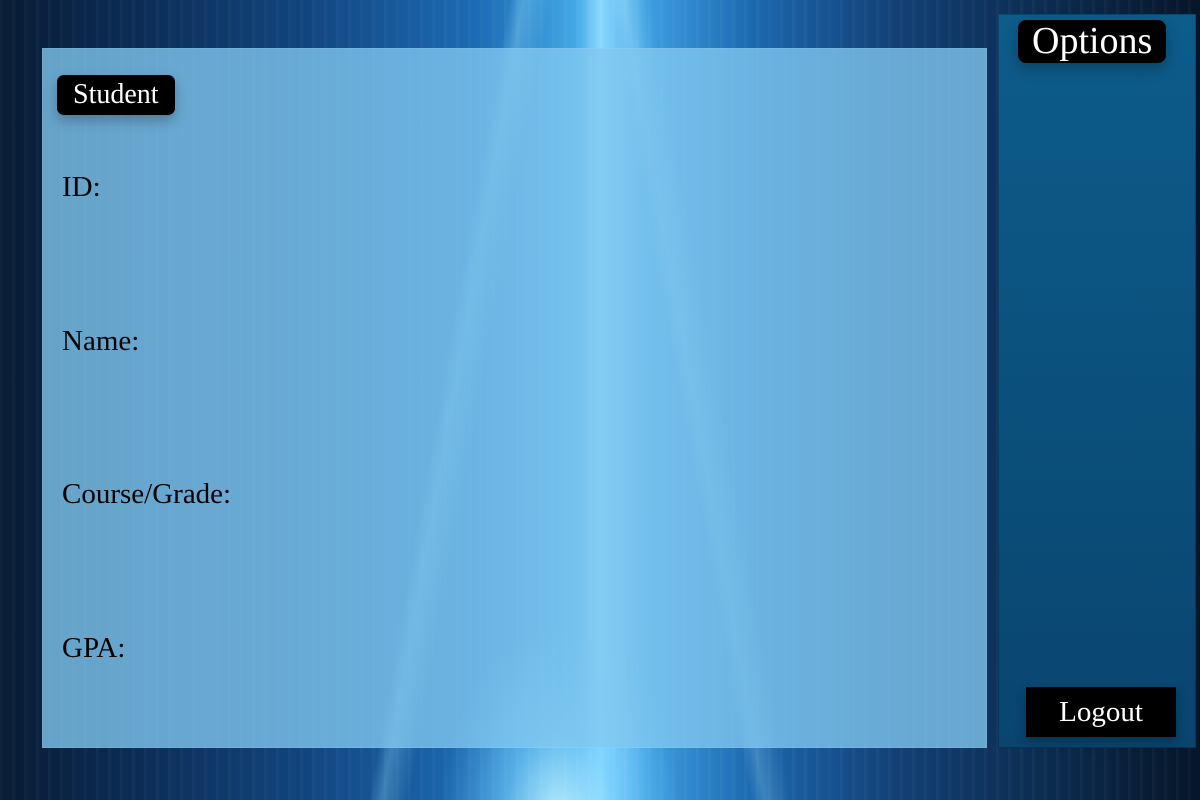  I want to click on course-grade-label: Course/Grade:, so click(147, 494).